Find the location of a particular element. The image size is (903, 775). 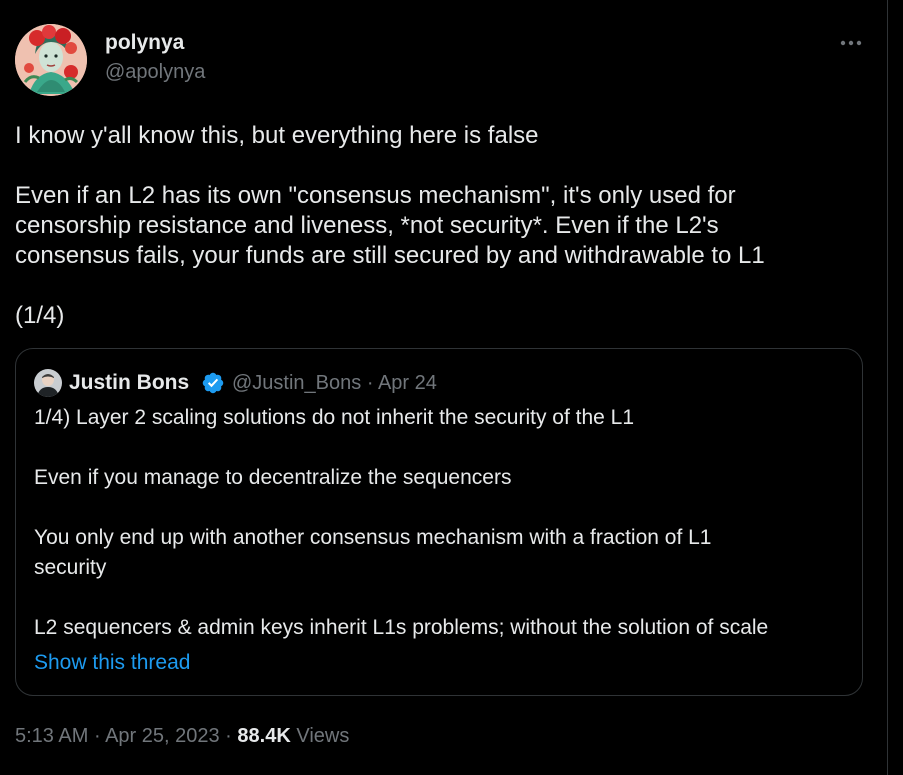

quoted-meta: @Justin_Bons · Apr 24 is located at coordinates (334, 383).